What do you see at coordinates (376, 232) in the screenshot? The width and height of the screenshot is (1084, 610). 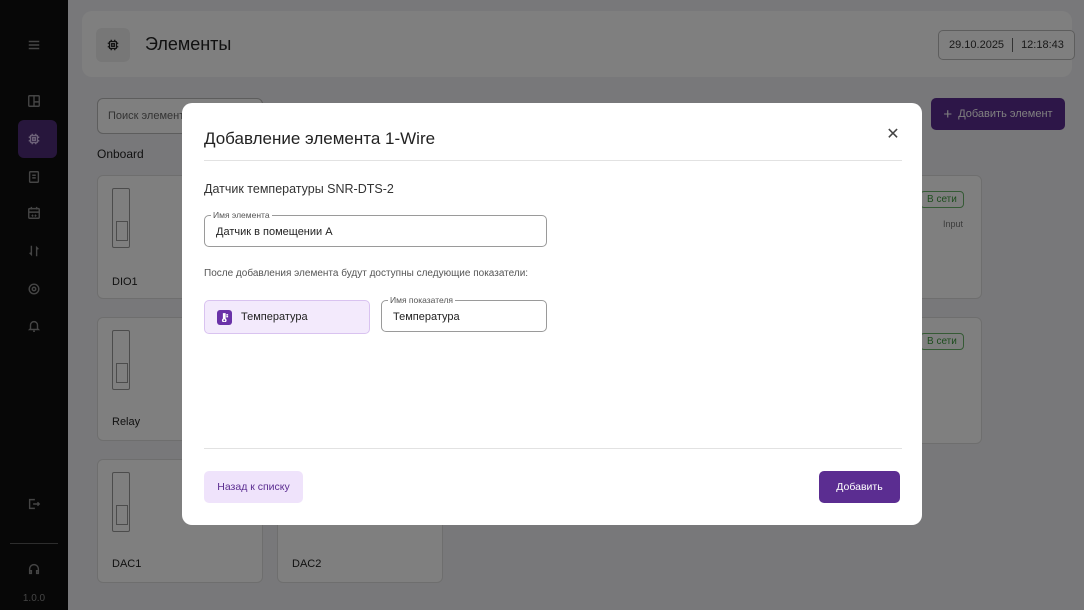 I see `element-name-value: Датчик в помещении А` at bounding box center [376, 232].